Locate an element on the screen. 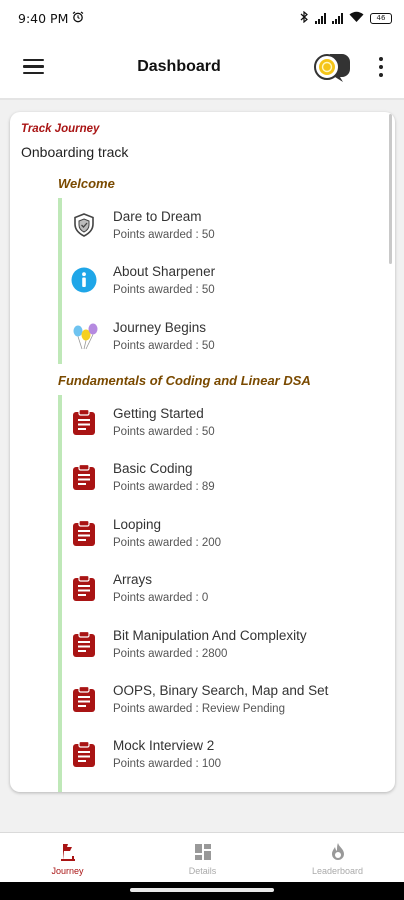 The width and height of the screenshot is (404, 900). item-points: Points awarded : 0 is located at coordinates (161, 598).